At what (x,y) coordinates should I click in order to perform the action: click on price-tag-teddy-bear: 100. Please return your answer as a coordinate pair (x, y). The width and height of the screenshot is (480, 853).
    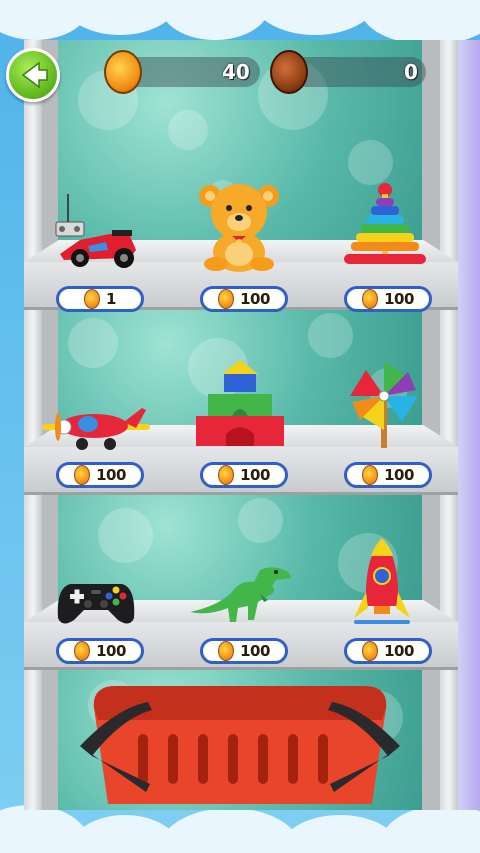
    Looking at the image, I should click on (244, 299).